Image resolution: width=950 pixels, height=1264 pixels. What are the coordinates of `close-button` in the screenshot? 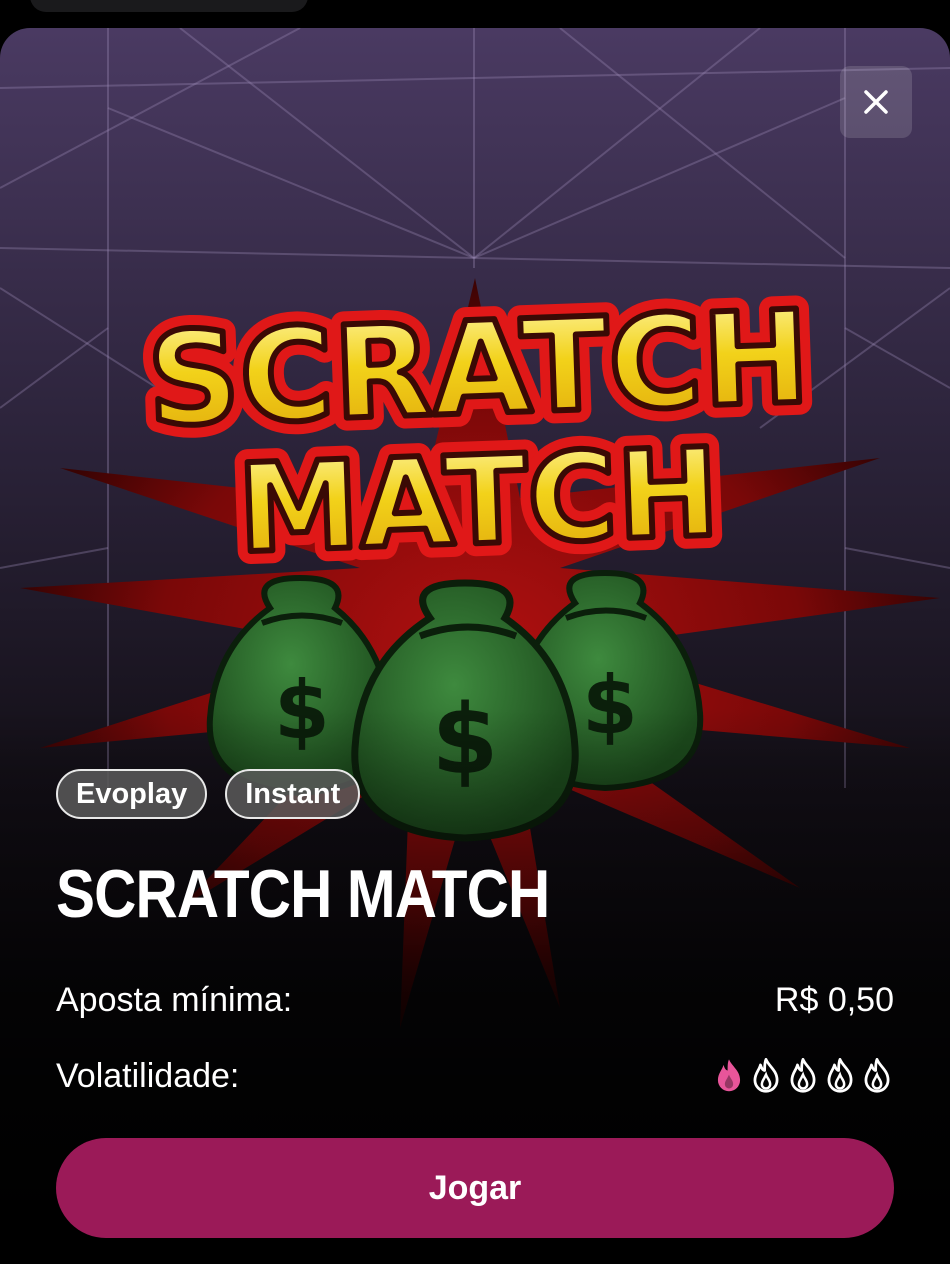 It's located at (876, 102).